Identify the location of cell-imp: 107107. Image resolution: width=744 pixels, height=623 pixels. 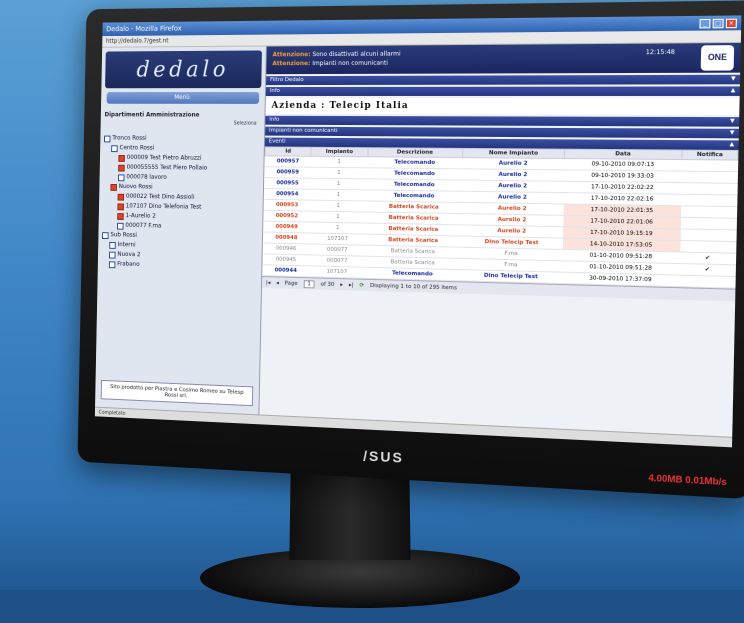
(337, 272).